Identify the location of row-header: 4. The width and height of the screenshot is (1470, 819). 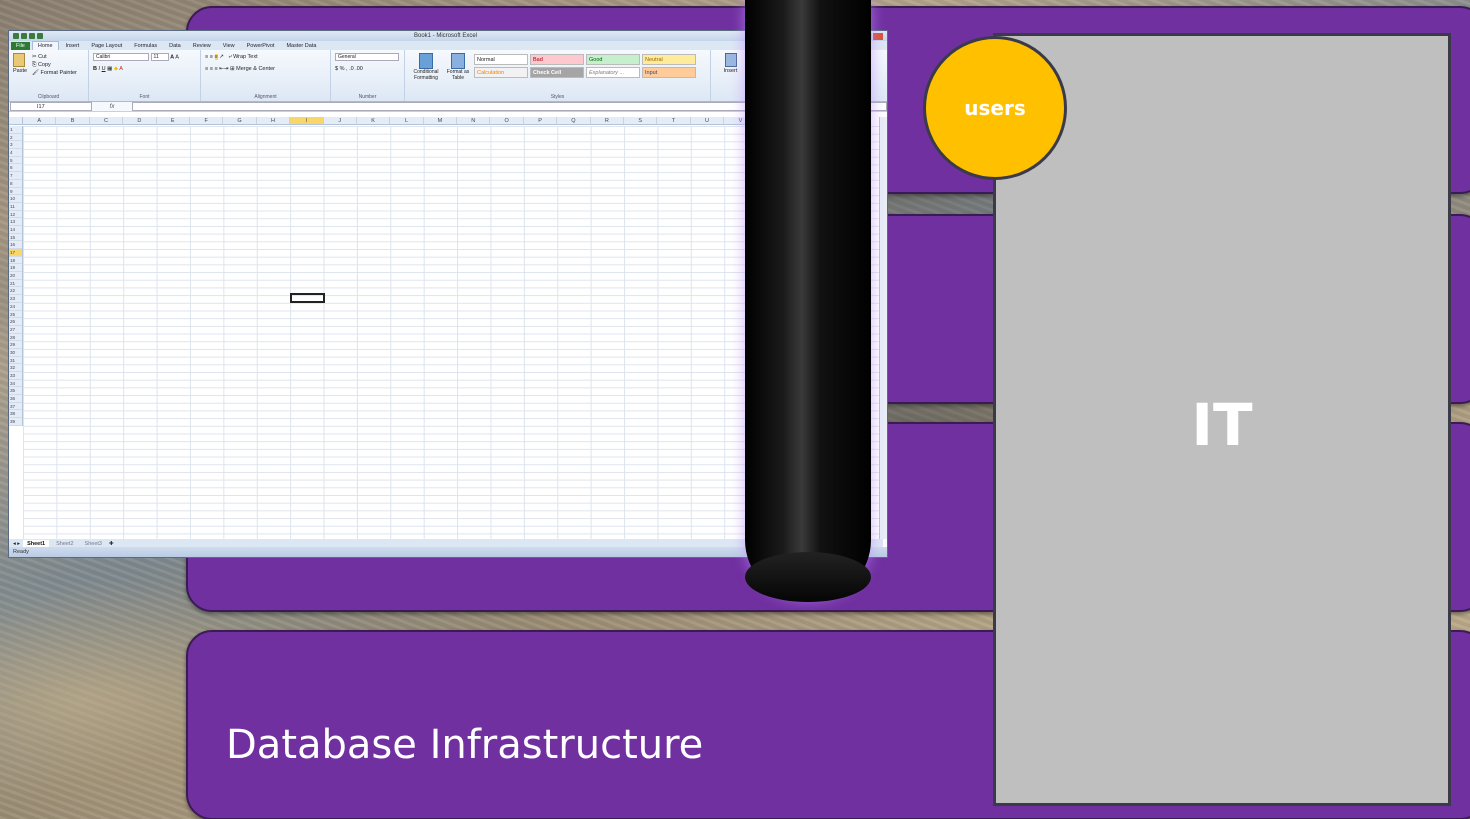
(15, 153).